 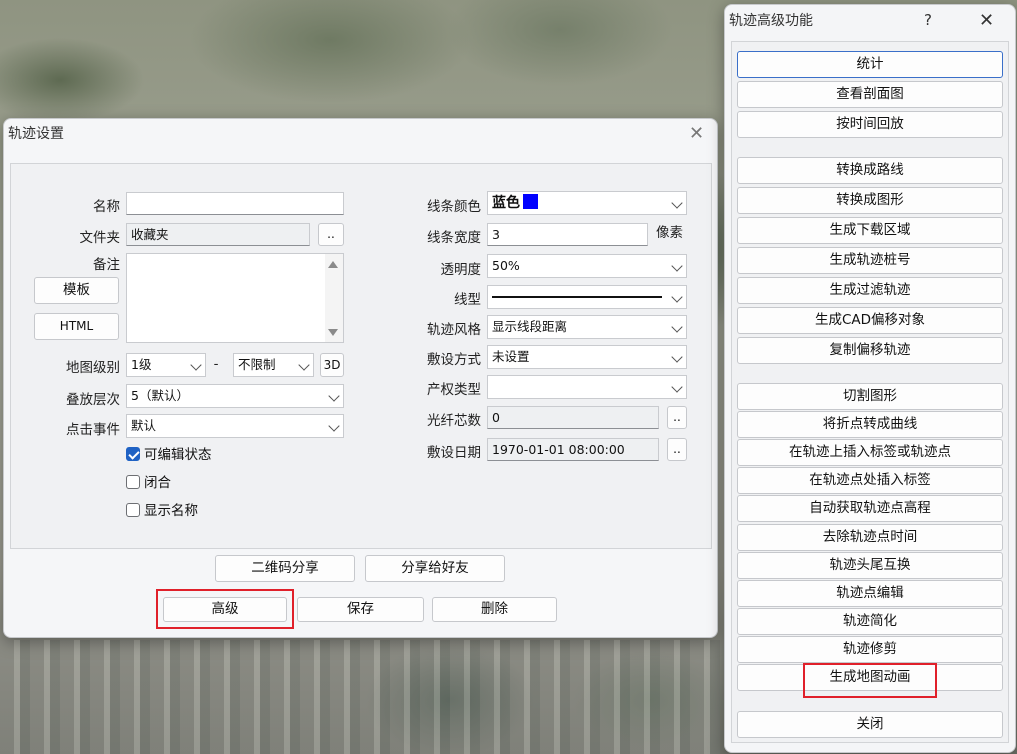 What do you see at coordinates (870, 396) in the screenshot?
I see `advanced-function-button: 切割图形` at bounding box center [870, 396].